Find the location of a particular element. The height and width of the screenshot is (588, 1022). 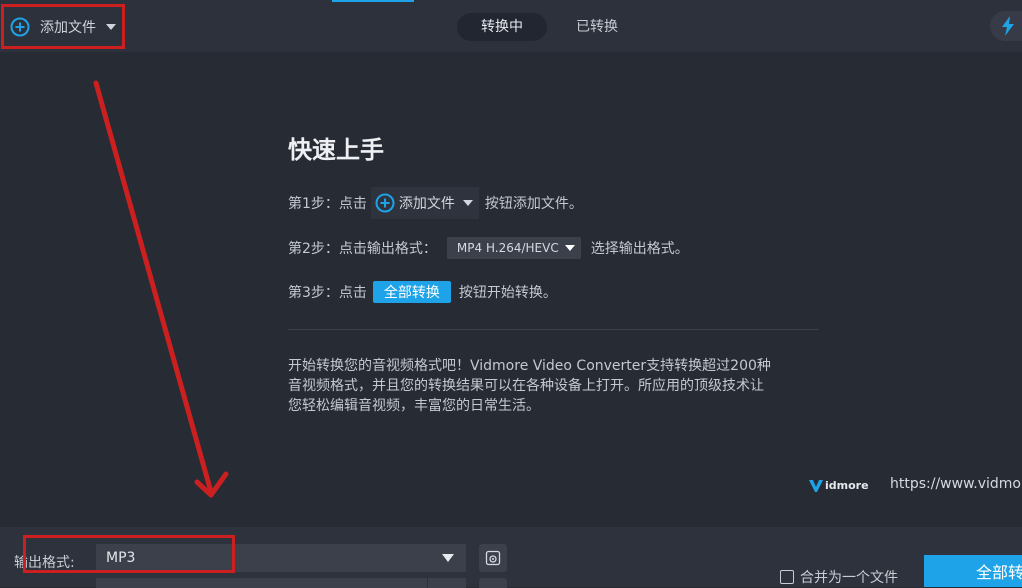

acceleration-button is located at coordinates (1006, 26).